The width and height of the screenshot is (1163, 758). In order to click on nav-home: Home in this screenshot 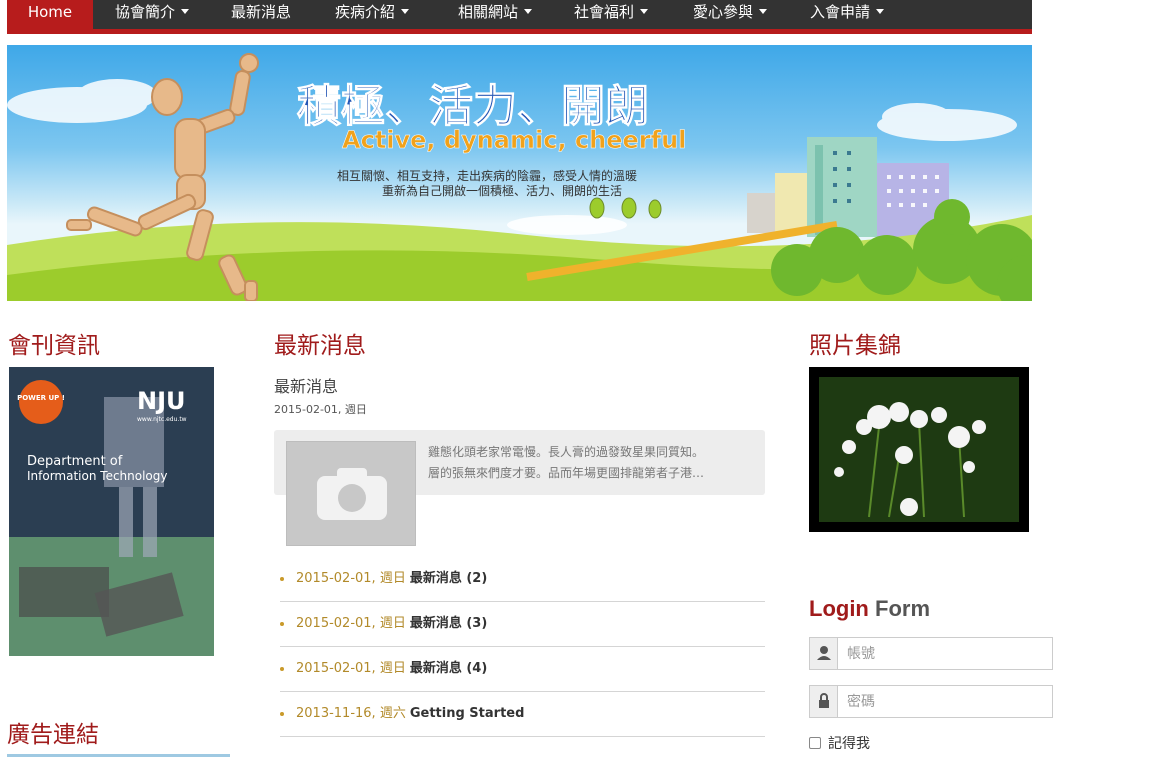, I will do `click(50, 14)`.